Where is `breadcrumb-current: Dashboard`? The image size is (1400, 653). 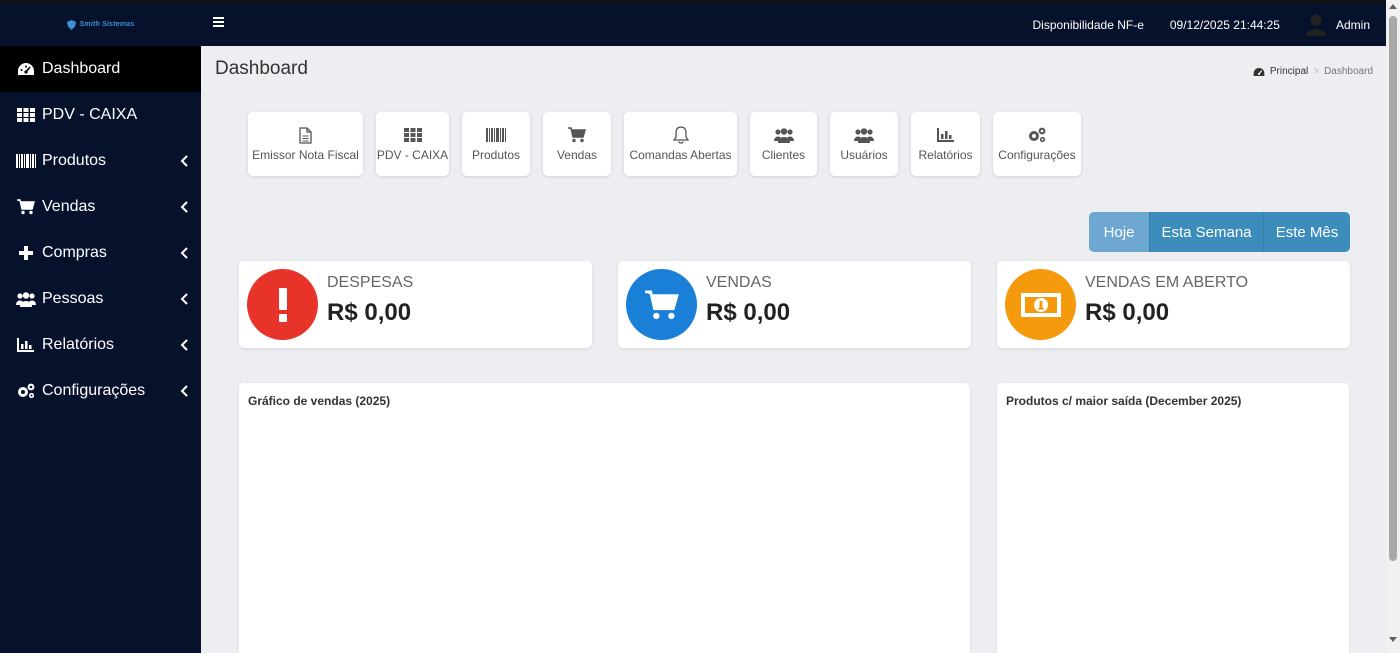 breadcrumb-current: Dashboard is located at coordinates (1348, 71).